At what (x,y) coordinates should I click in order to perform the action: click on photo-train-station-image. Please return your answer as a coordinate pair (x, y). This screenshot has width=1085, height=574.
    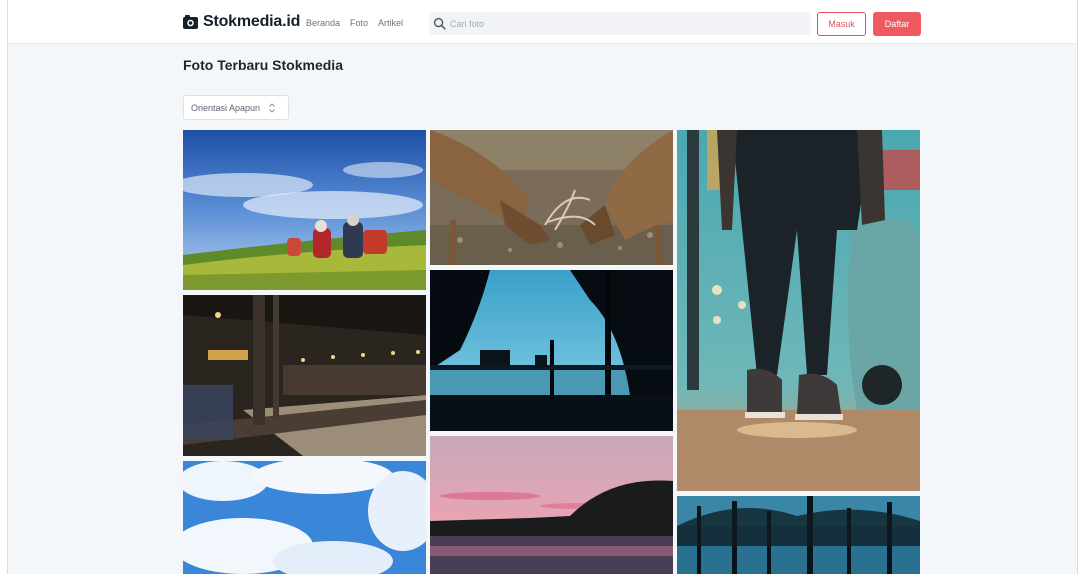
    Looking at the image, I should click on (304, 375).